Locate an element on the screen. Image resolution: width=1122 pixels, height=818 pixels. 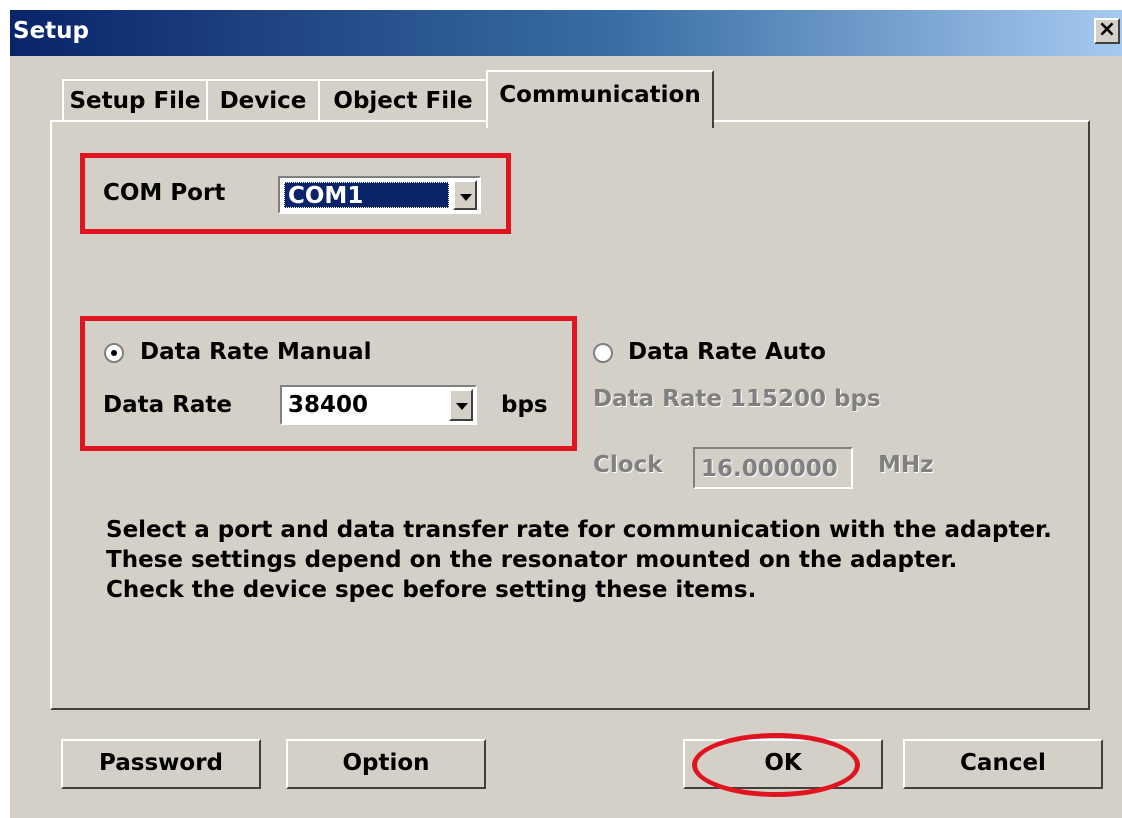
cancel-button: Cancel is located at coordinates (1003, 764).